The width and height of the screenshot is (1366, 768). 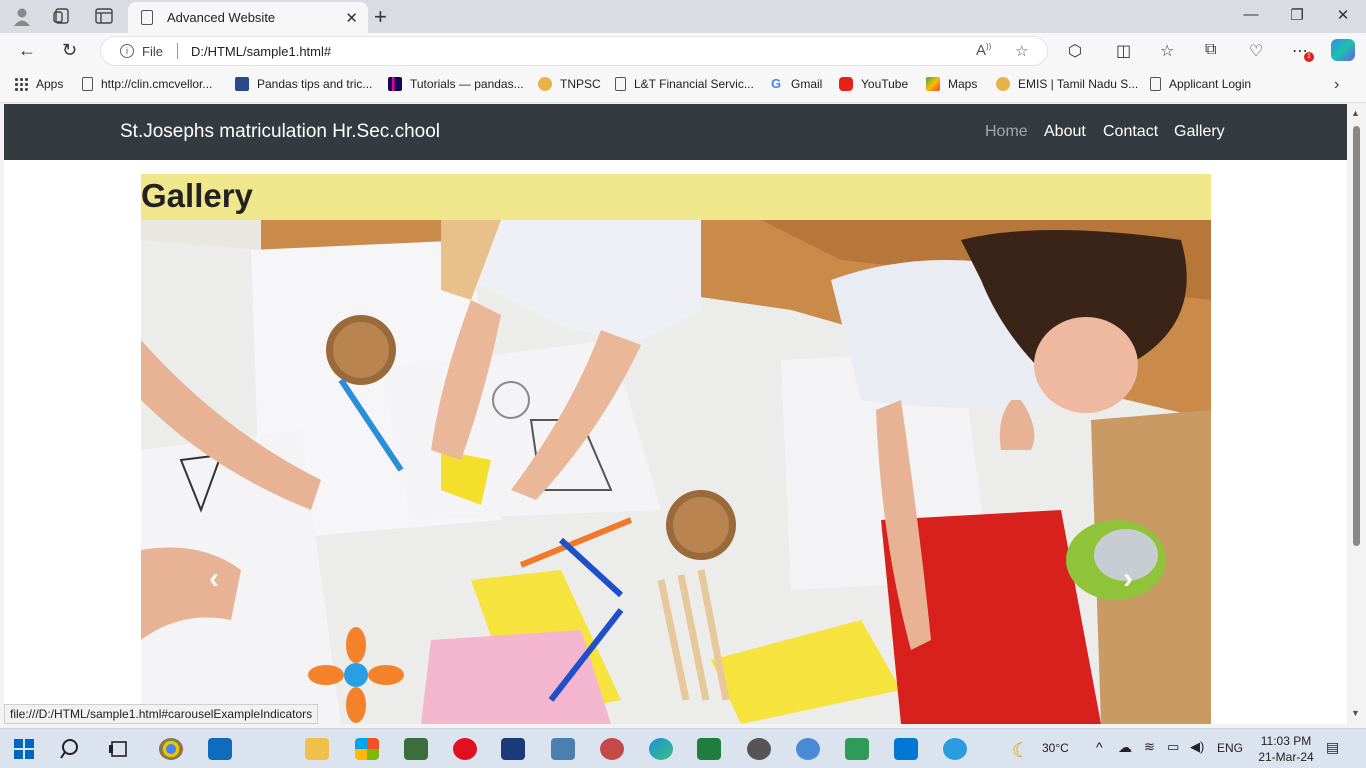 What do you see at coordinates (683, 16) in the screenshot?
I see `browser-tab-bar: Advanced Website ✕ + — ❐ ✕` at bounding box center [683, 16].